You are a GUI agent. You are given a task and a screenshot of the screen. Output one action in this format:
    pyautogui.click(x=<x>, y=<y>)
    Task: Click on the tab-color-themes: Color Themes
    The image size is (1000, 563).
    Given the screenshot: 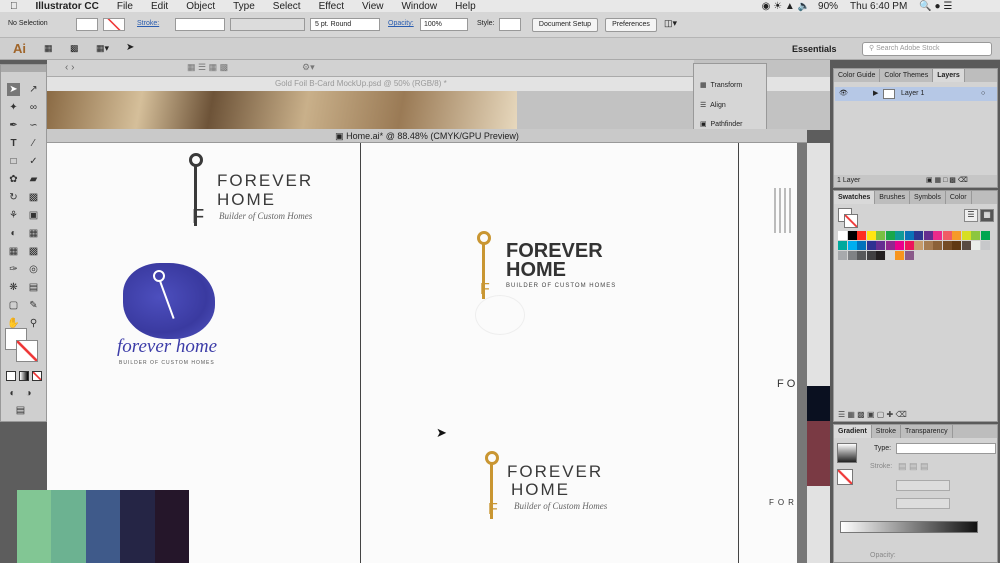 What is the action you would take?
    pyautogui.click(x=907, y=75)
    